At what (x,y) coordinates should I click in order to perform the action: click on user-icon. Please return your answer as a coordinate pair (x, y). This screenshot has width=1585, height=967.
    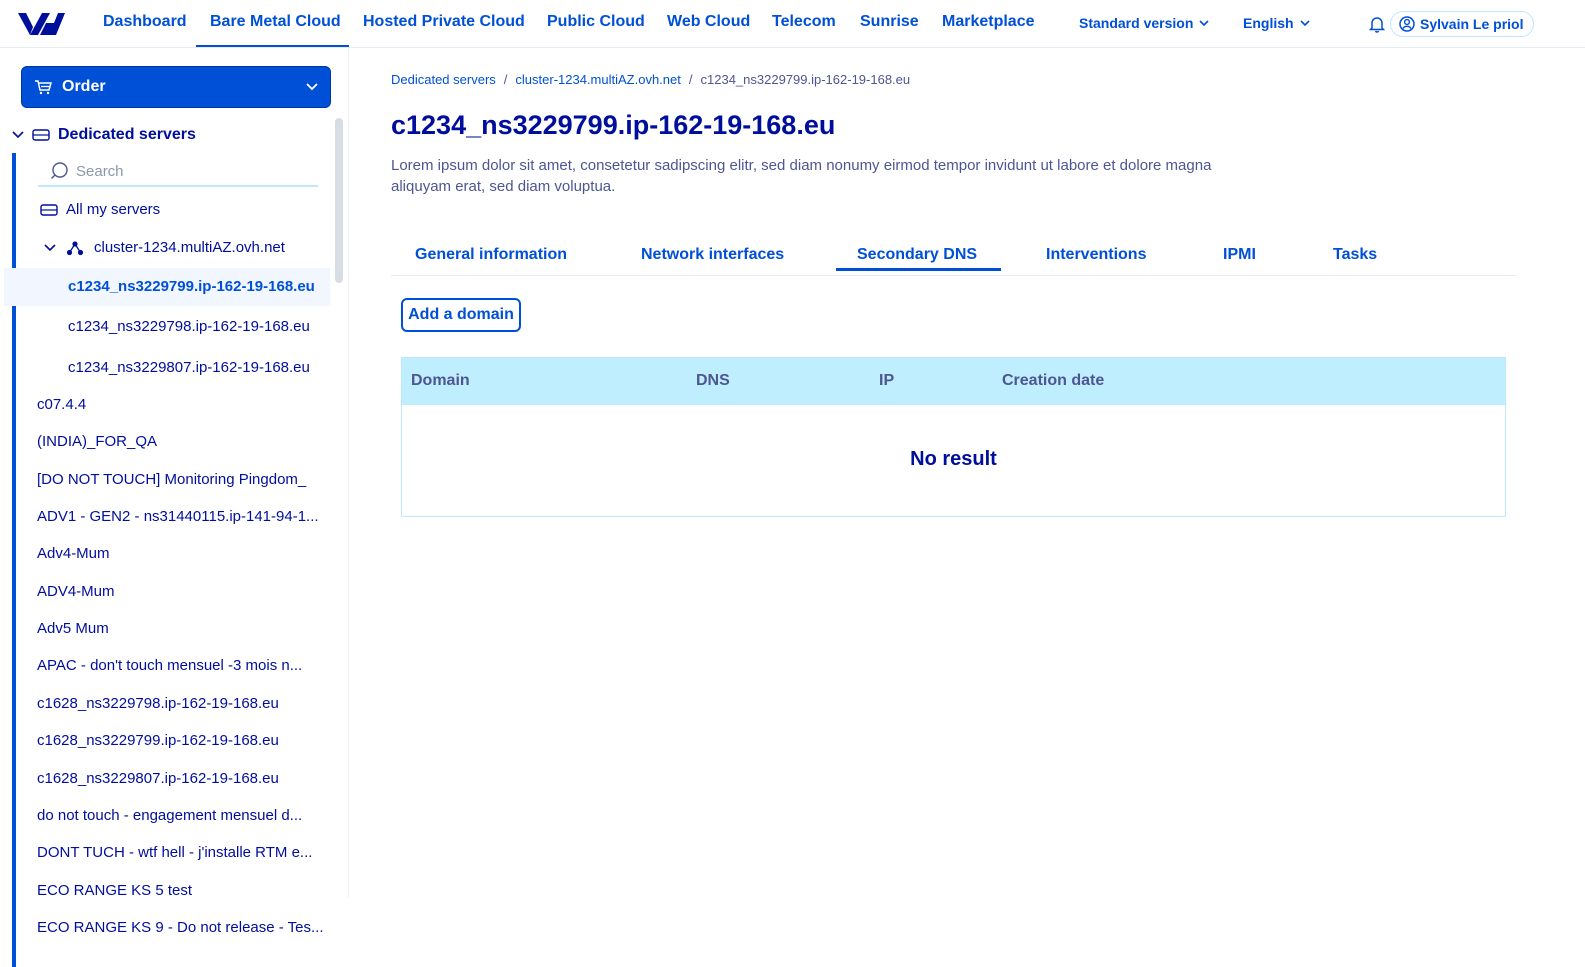
    Looking at the image, I should click on (1407, 24).